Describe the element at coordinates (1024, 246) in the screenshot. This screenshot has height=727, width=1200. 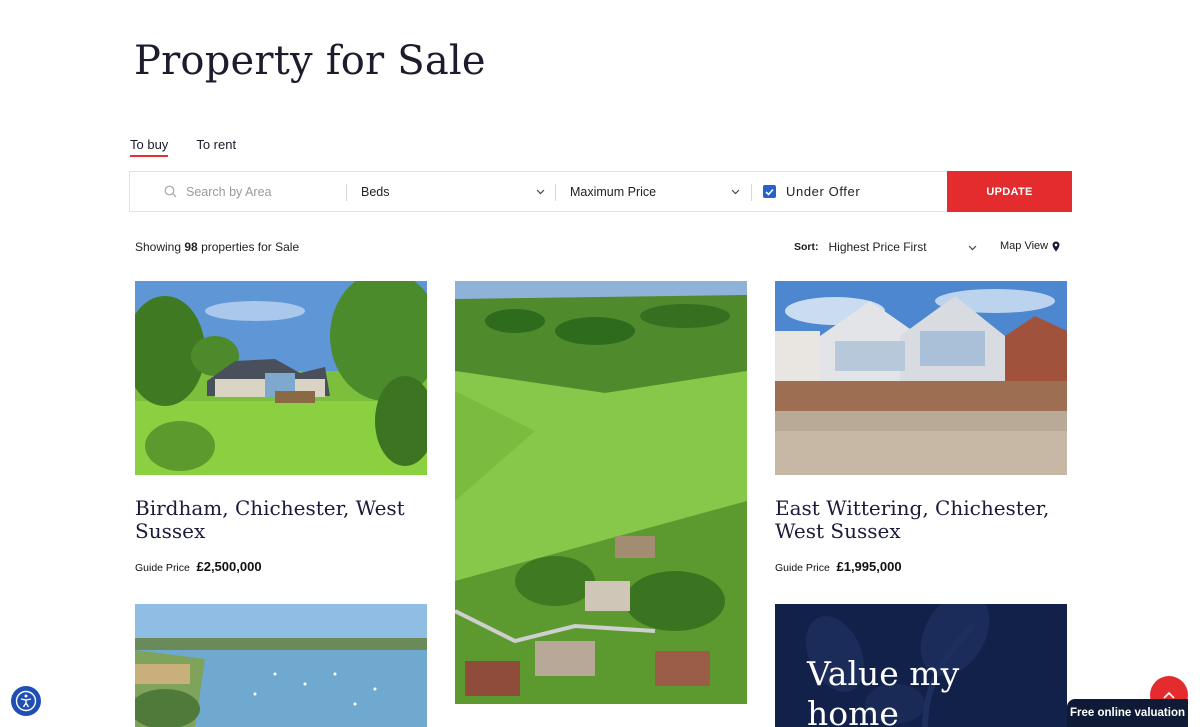
I see `map-view-label: Map View` at that location.